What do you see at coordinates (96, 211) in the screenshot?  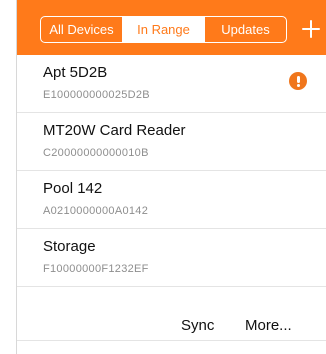 I see `device-serial: A0210000000A0142` at bounding box center [96, 211].